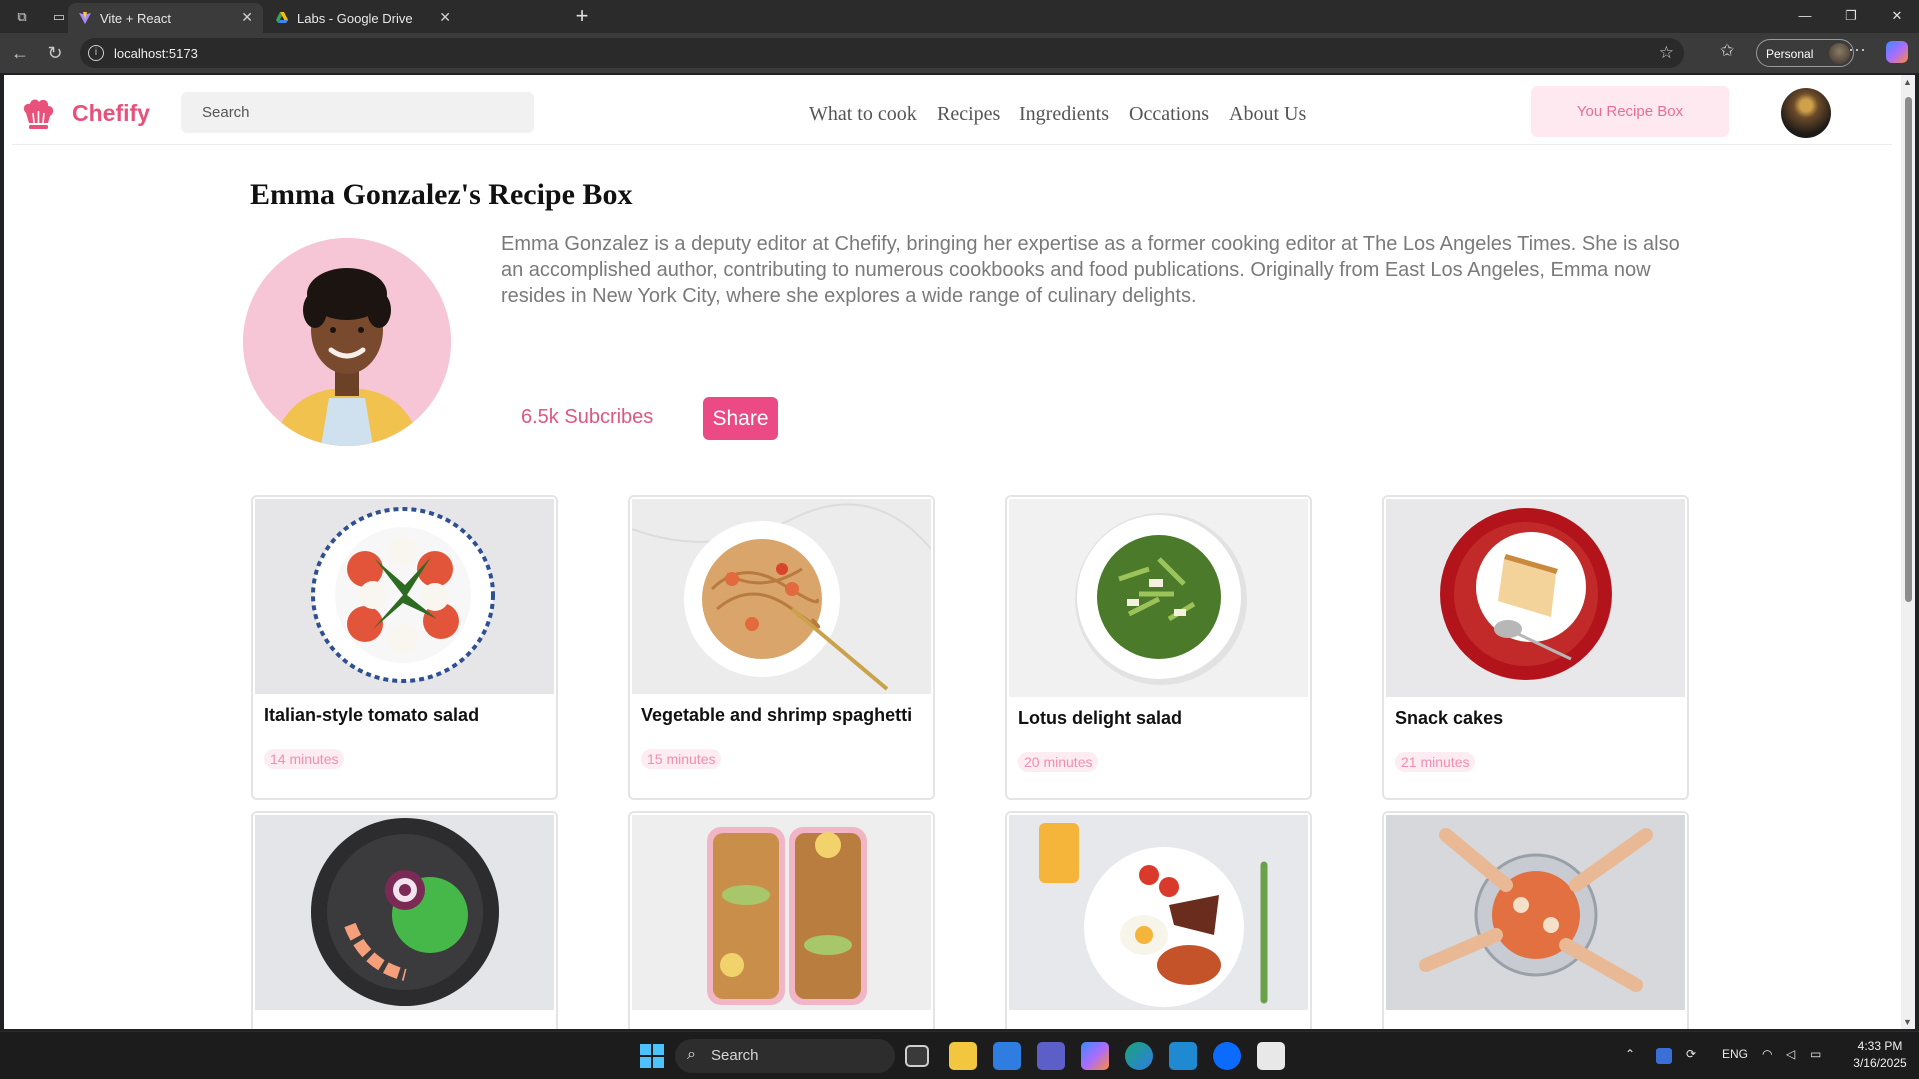 This screenshot has width=1919, height=1079. Describe the element at coordinates (882, 53) in the screenshot. I see `address-bar: i localhost:5173 ☆` at that location.